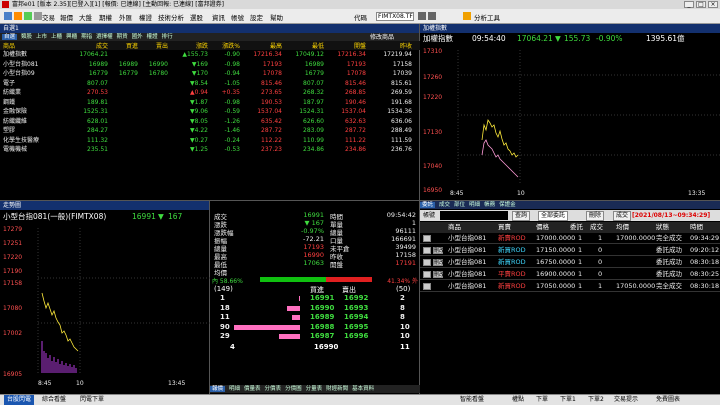  I want to click on futures-tab-4: 分價圖, so click(293, 389).